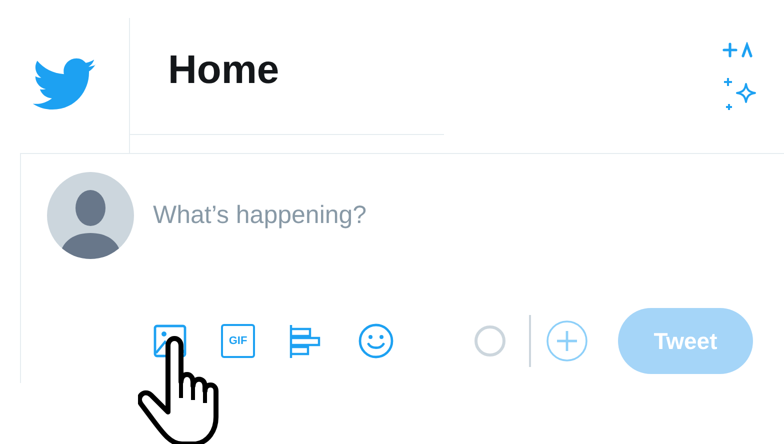 This screenshot has width=784, height=444. I want to click on page-title: Home, so click(224, 70).